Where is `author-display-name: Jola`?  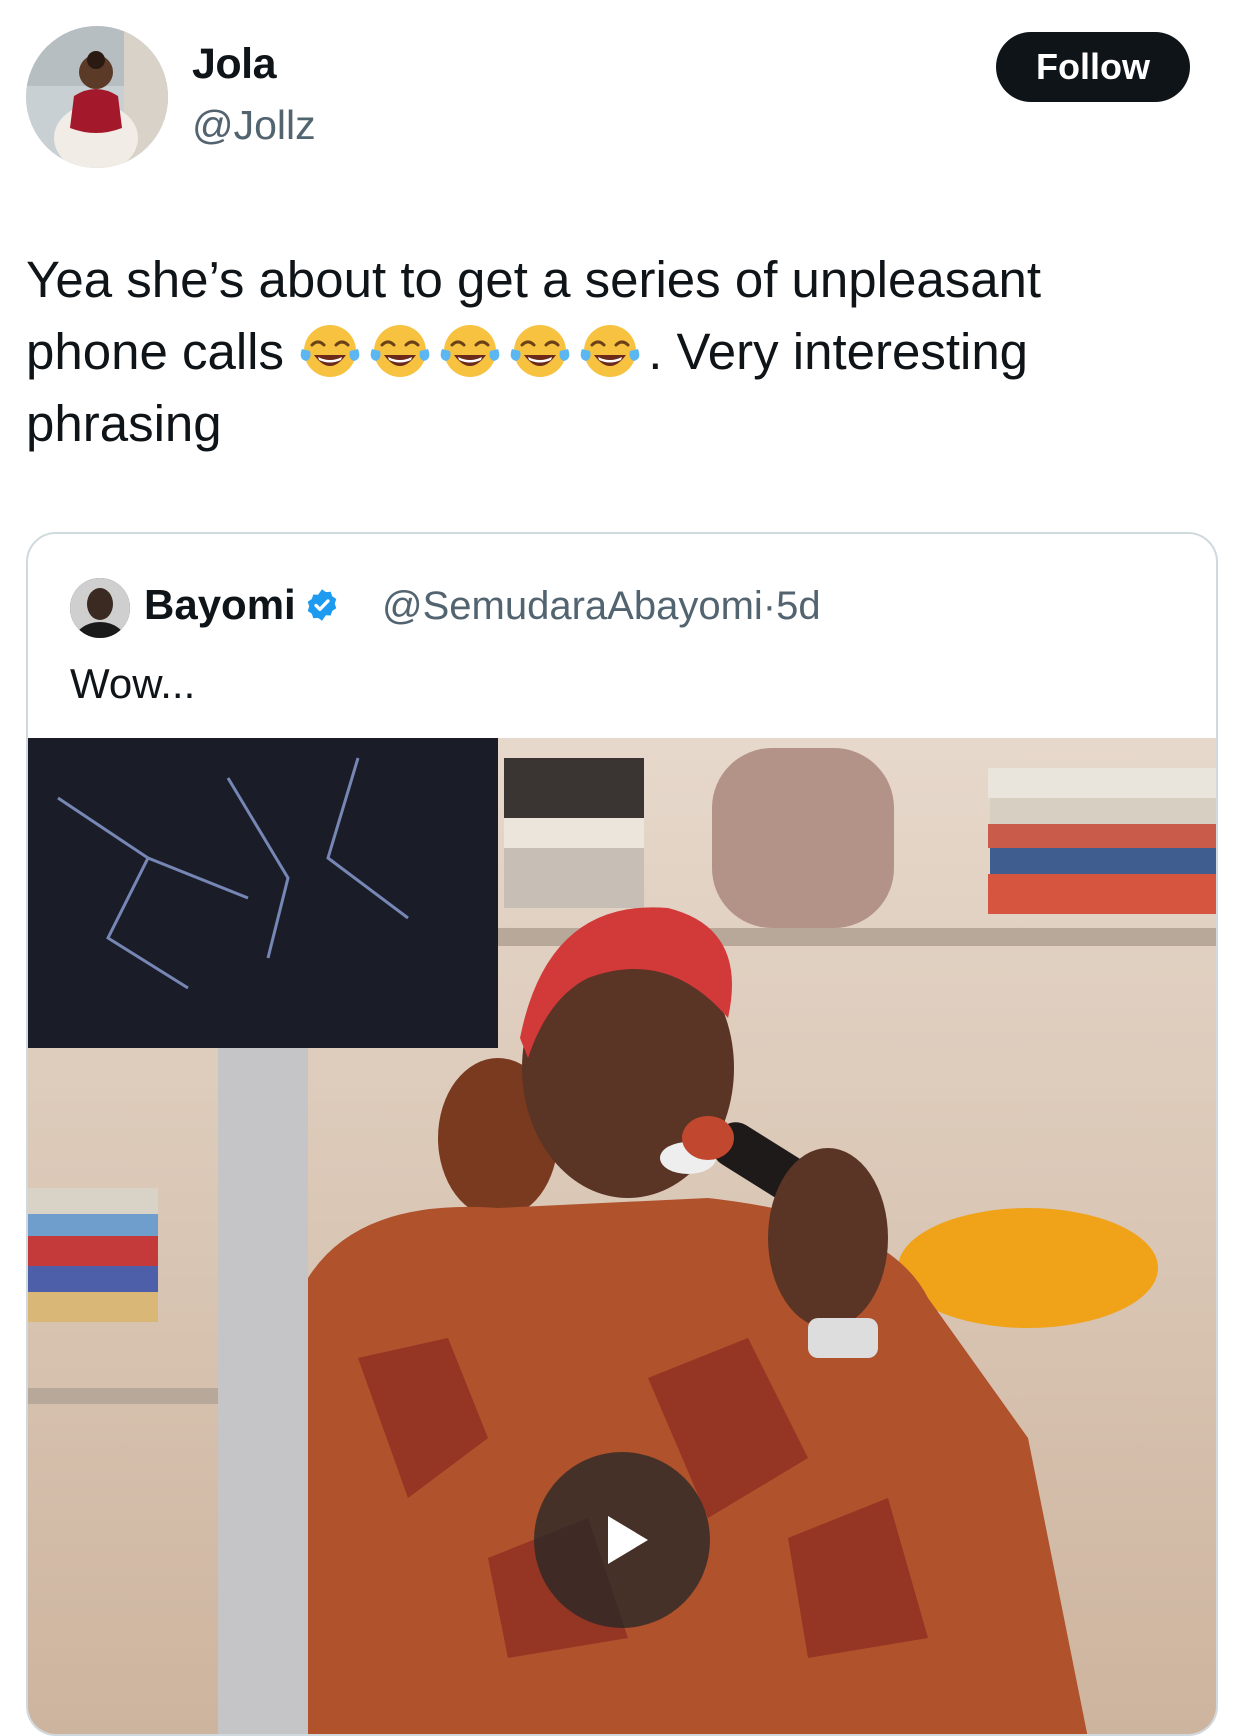 author-display-name: Jola is located at coordinates (234, 64).